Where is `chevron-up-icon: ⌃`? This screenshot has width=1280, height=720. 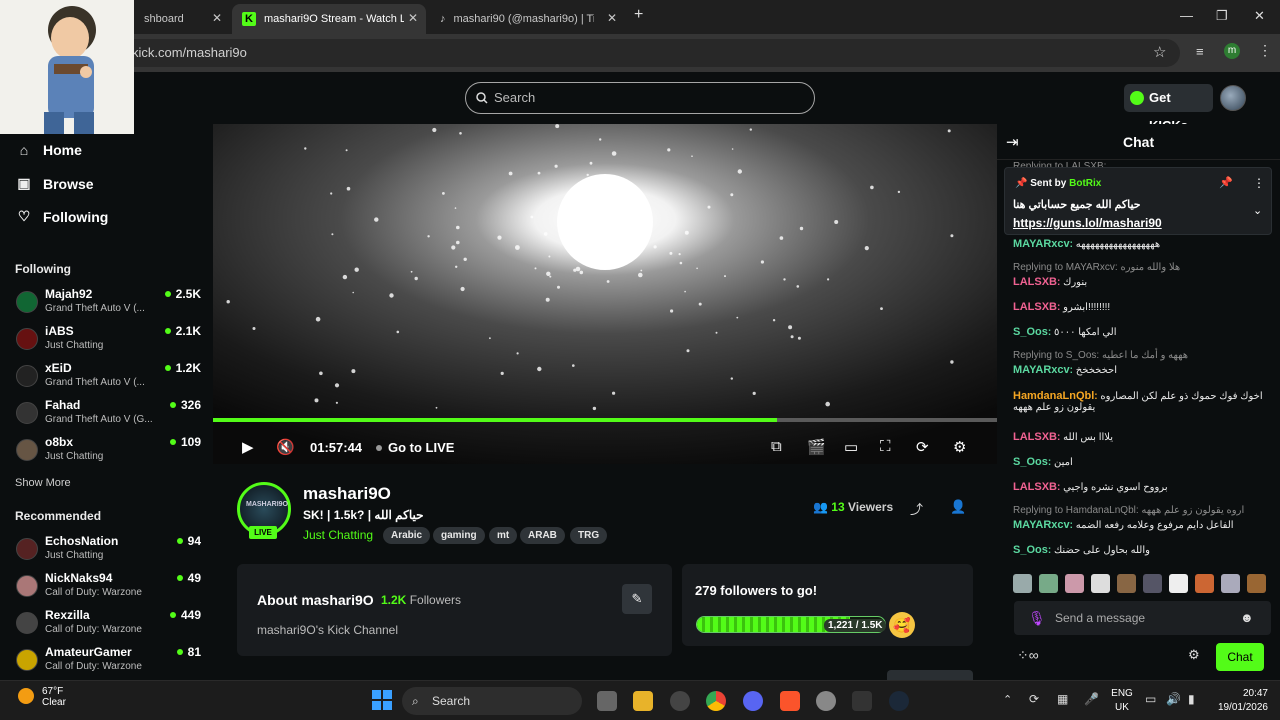 chevron-up-icon: ⌃ is located at coordinates (1007, 699).